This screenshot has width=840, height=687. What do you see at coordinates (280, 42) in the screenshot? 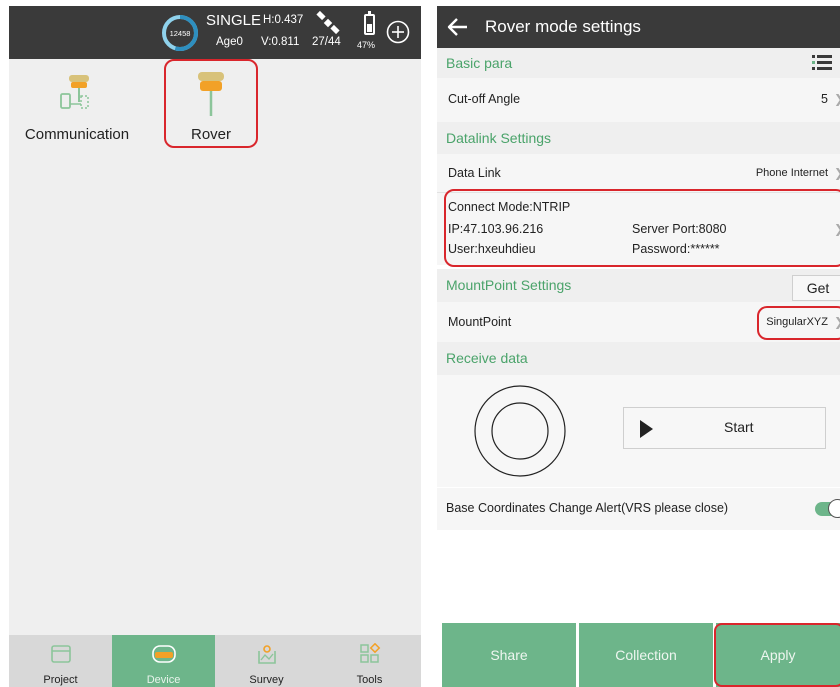
I see `v-precision: V:0.811` at bounding box center [280, 42].